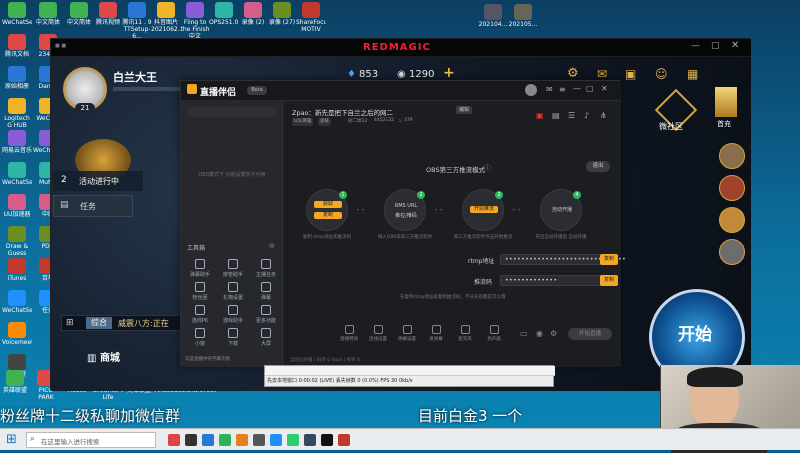 The width and height of the screenshot is (800, 453). I want to click on task-button: ▤ 任务, so click(93, 206).